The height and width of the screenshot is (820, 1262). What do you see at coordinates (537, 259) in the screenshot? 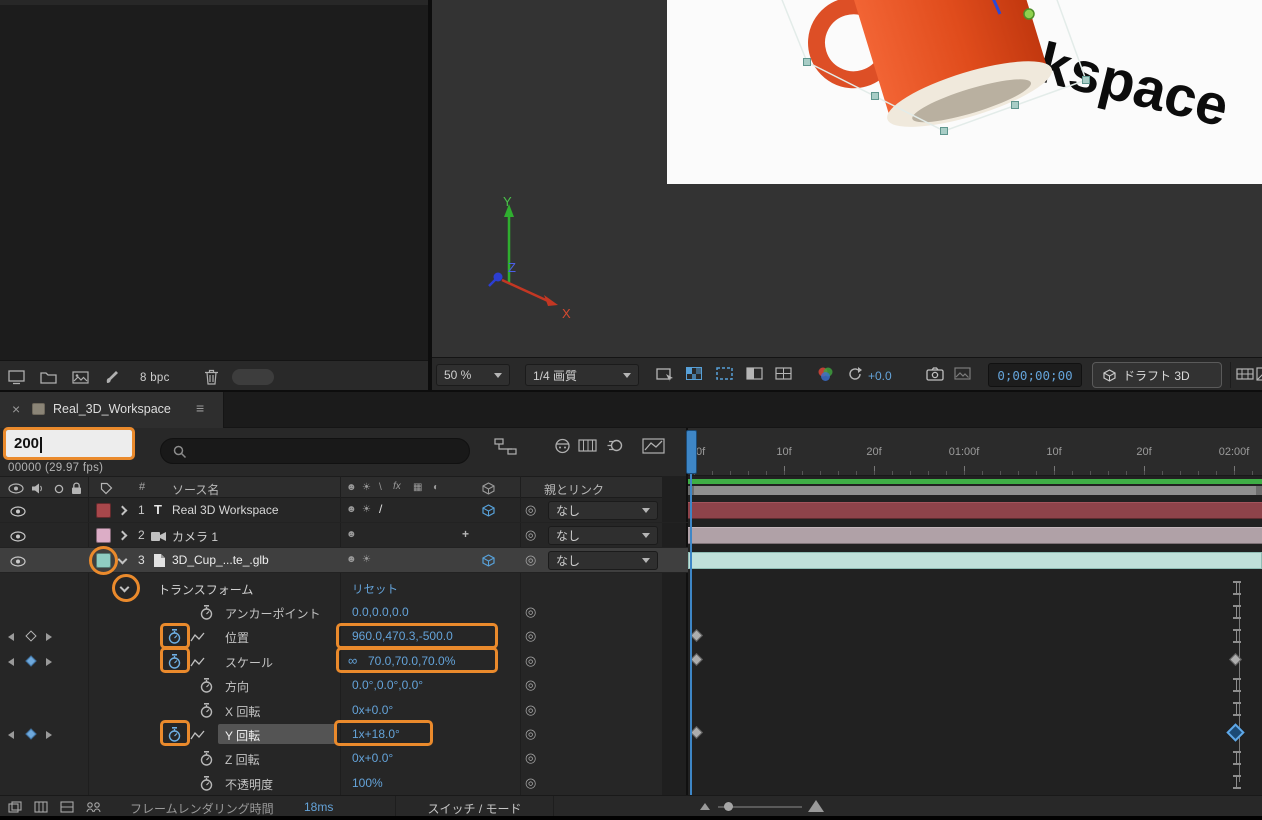
I see `world-axis-gizmo: Y X Z` at bounding box center [537, 259].